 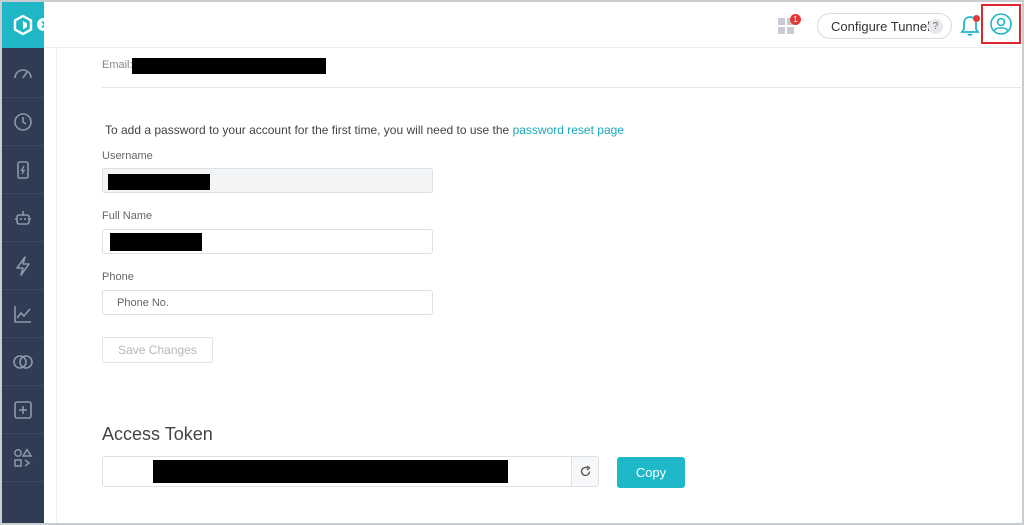 I want to click on user-icon, so click(x=1001, y=24).